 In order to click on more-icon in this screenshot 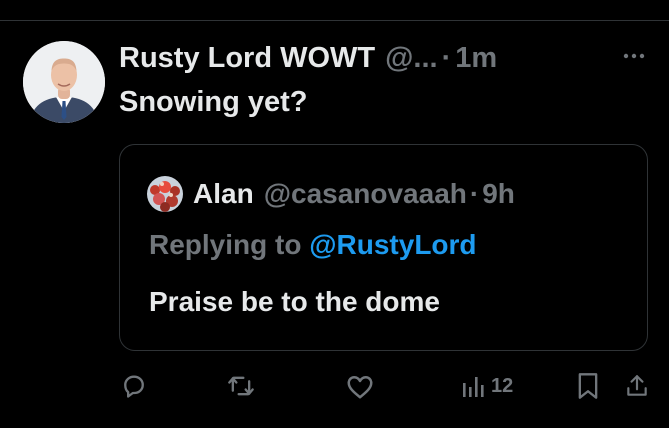, I will do `click(634, 56)`.